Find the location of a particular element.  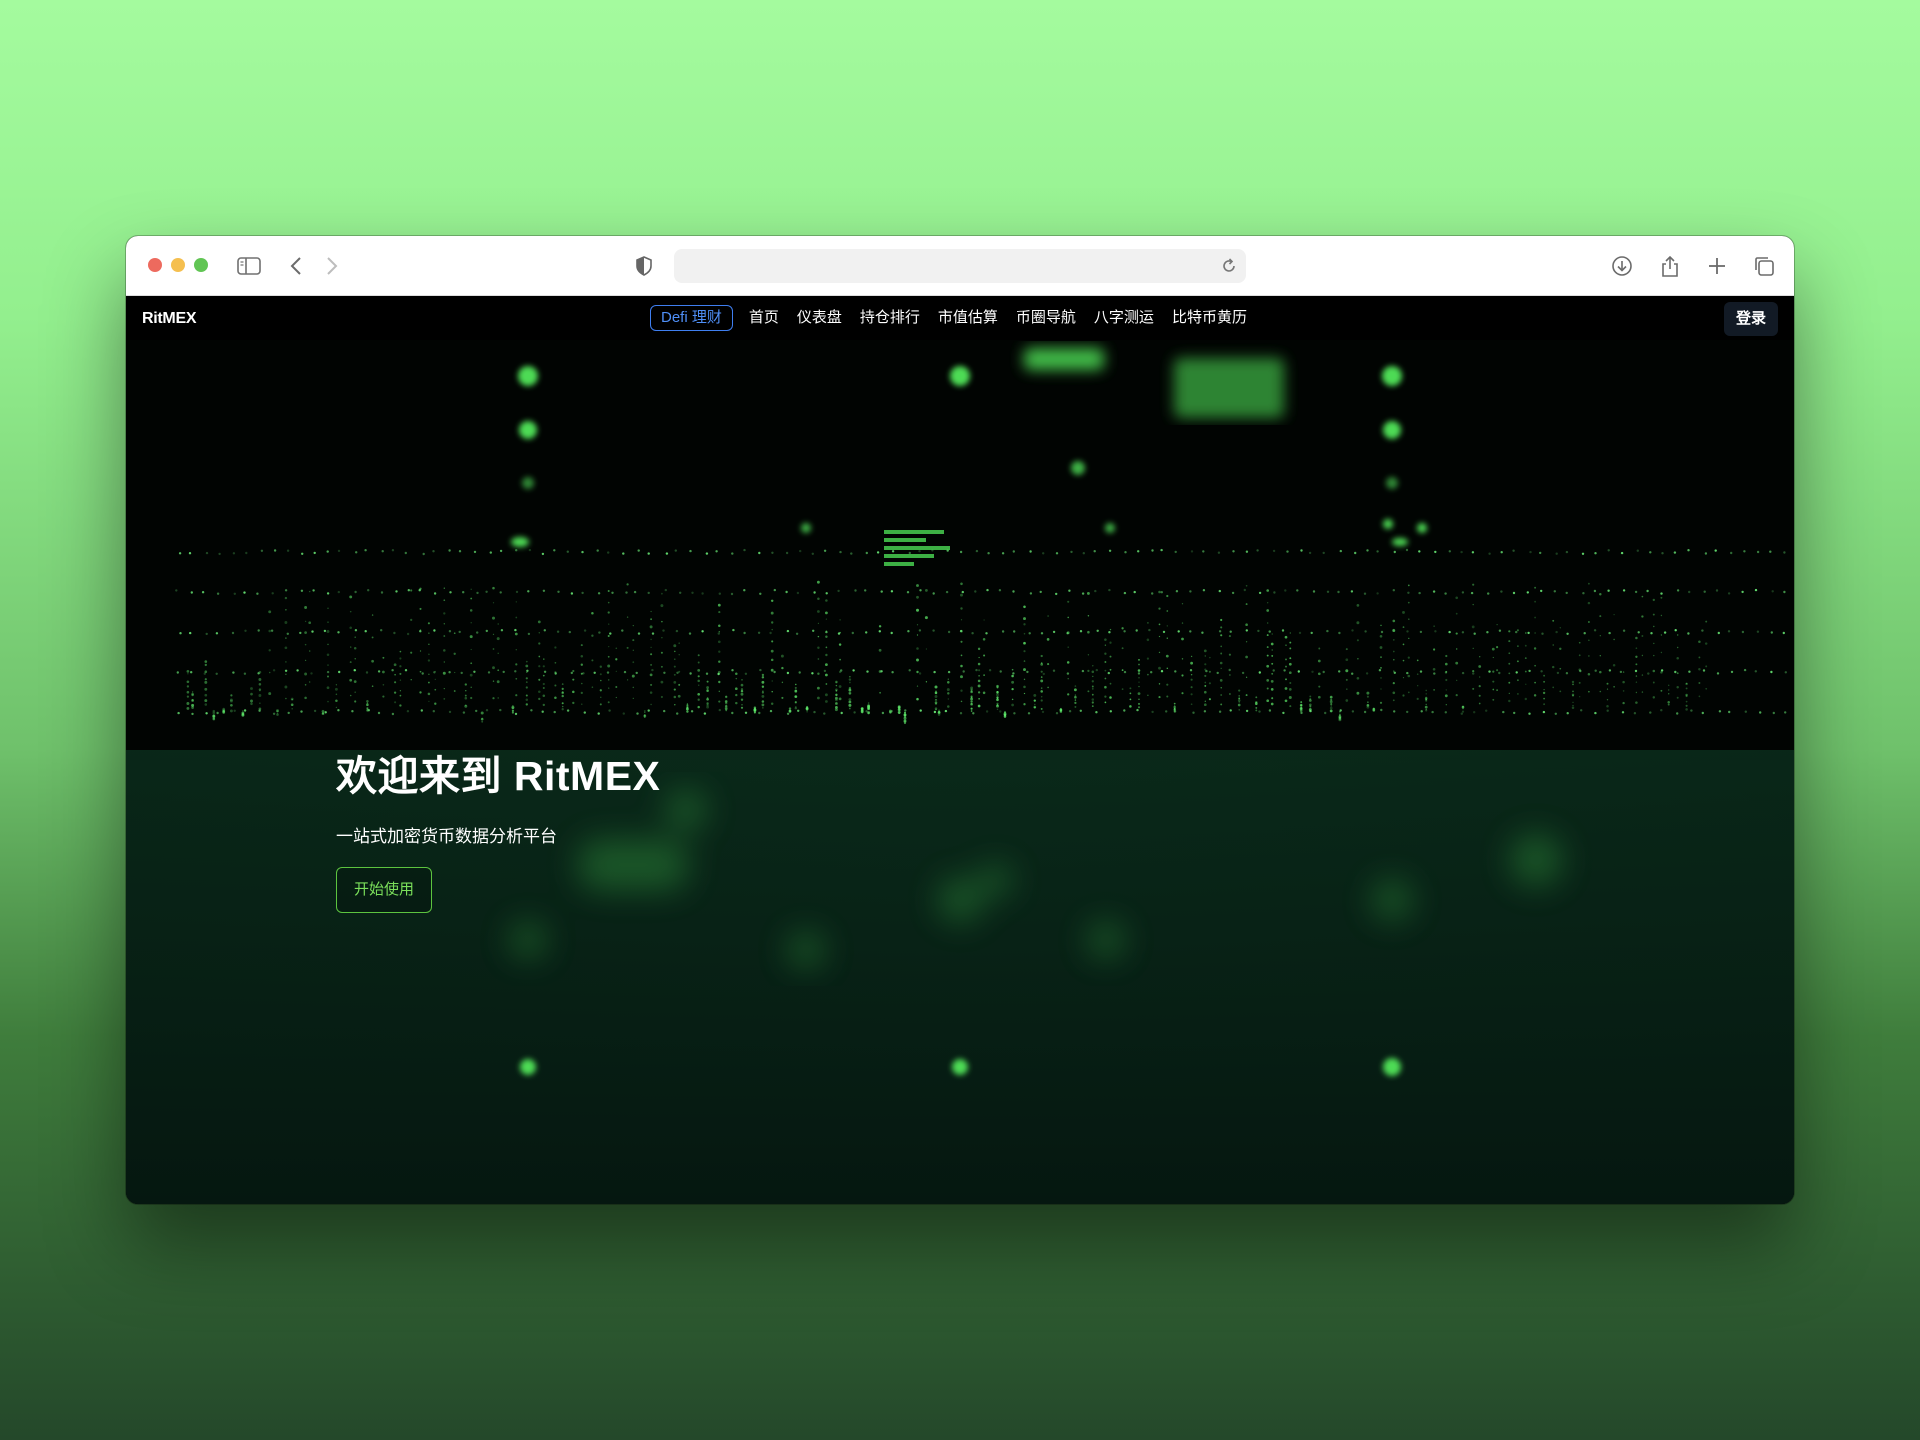

nav-item-bazi: 八字测运 is located at coordinates (1124, 318).